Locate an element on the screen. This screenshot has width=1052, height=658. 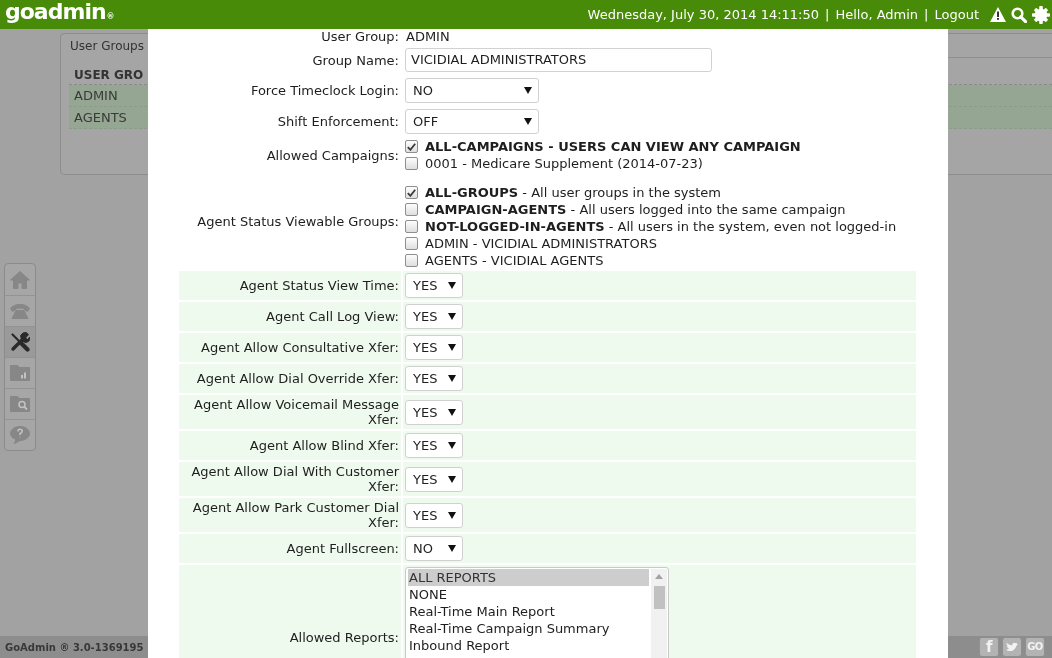
list-option: ALL REPORTS is located at coordinates (528, 577).